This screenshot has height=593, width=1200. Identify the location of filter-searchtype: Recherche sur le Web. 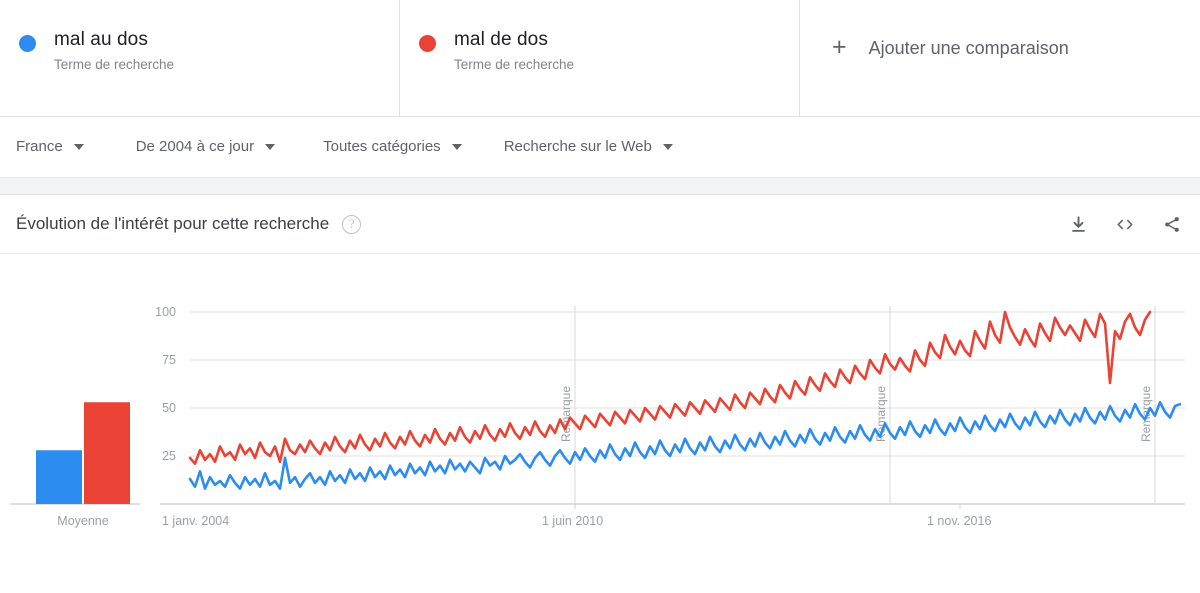
(588, 147).